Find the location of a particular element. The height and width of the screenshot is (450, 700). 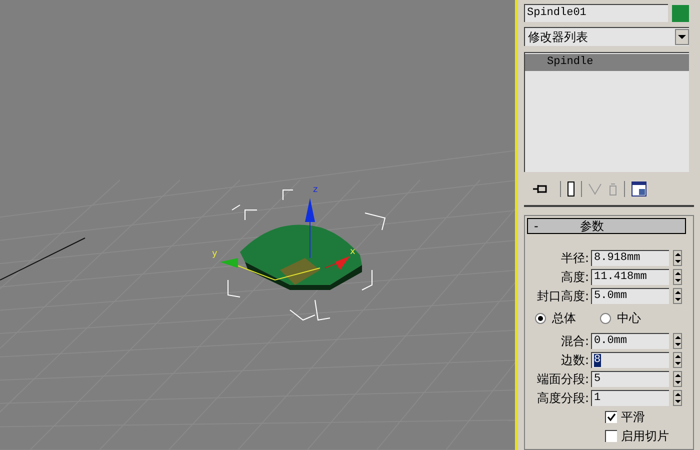

configure-icon is located at coordinates (639, 188).